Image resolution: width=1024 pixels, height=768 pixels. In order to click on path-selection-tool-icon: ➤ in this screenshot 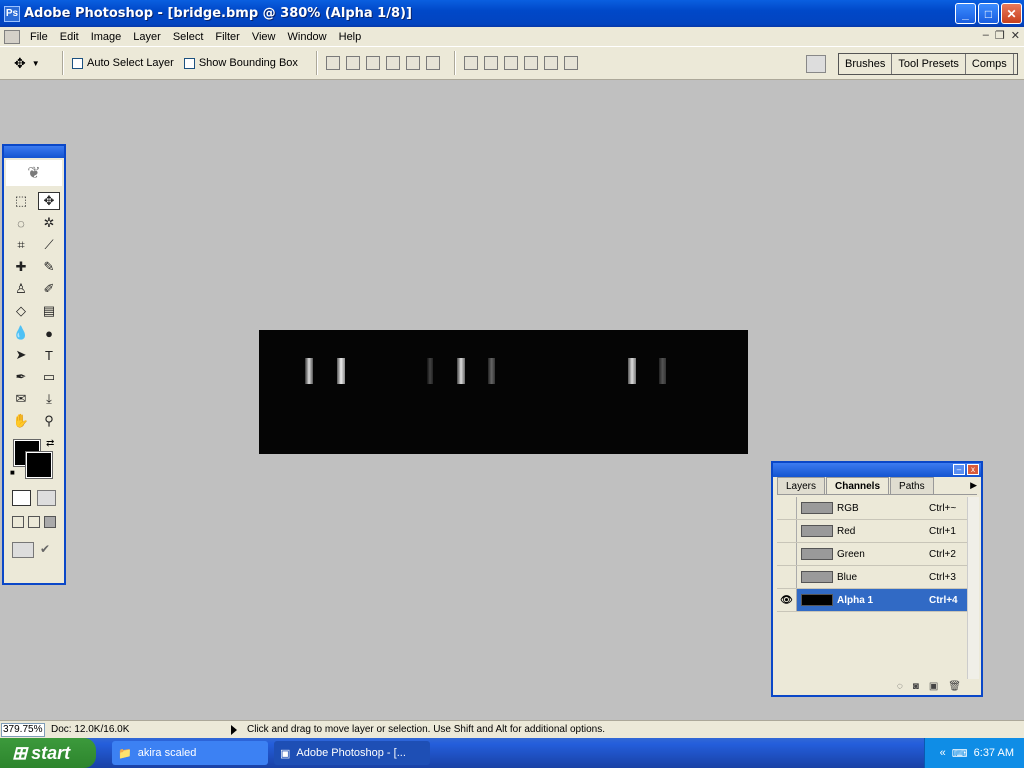, I will do `click(21, 355)`.